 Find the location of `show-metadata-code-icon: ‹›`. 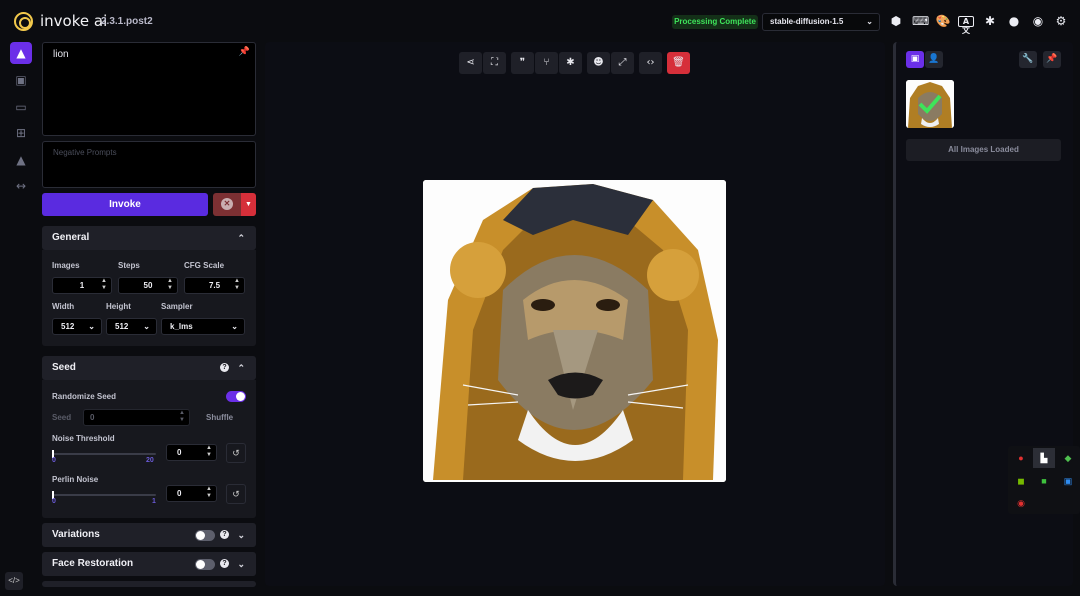

show-metadata-code-icon: ‹› is located at coordinates (650, 63).